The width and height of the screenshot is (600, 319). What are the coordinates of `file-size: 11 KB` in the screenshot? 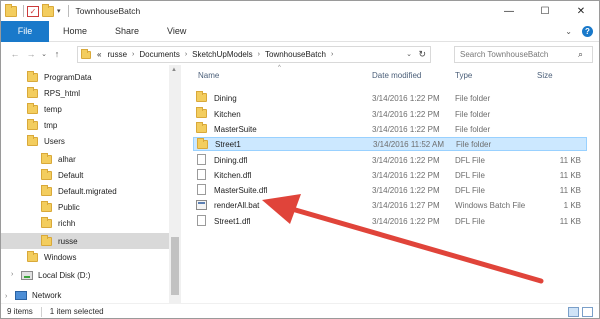 It's located at (570, 221).